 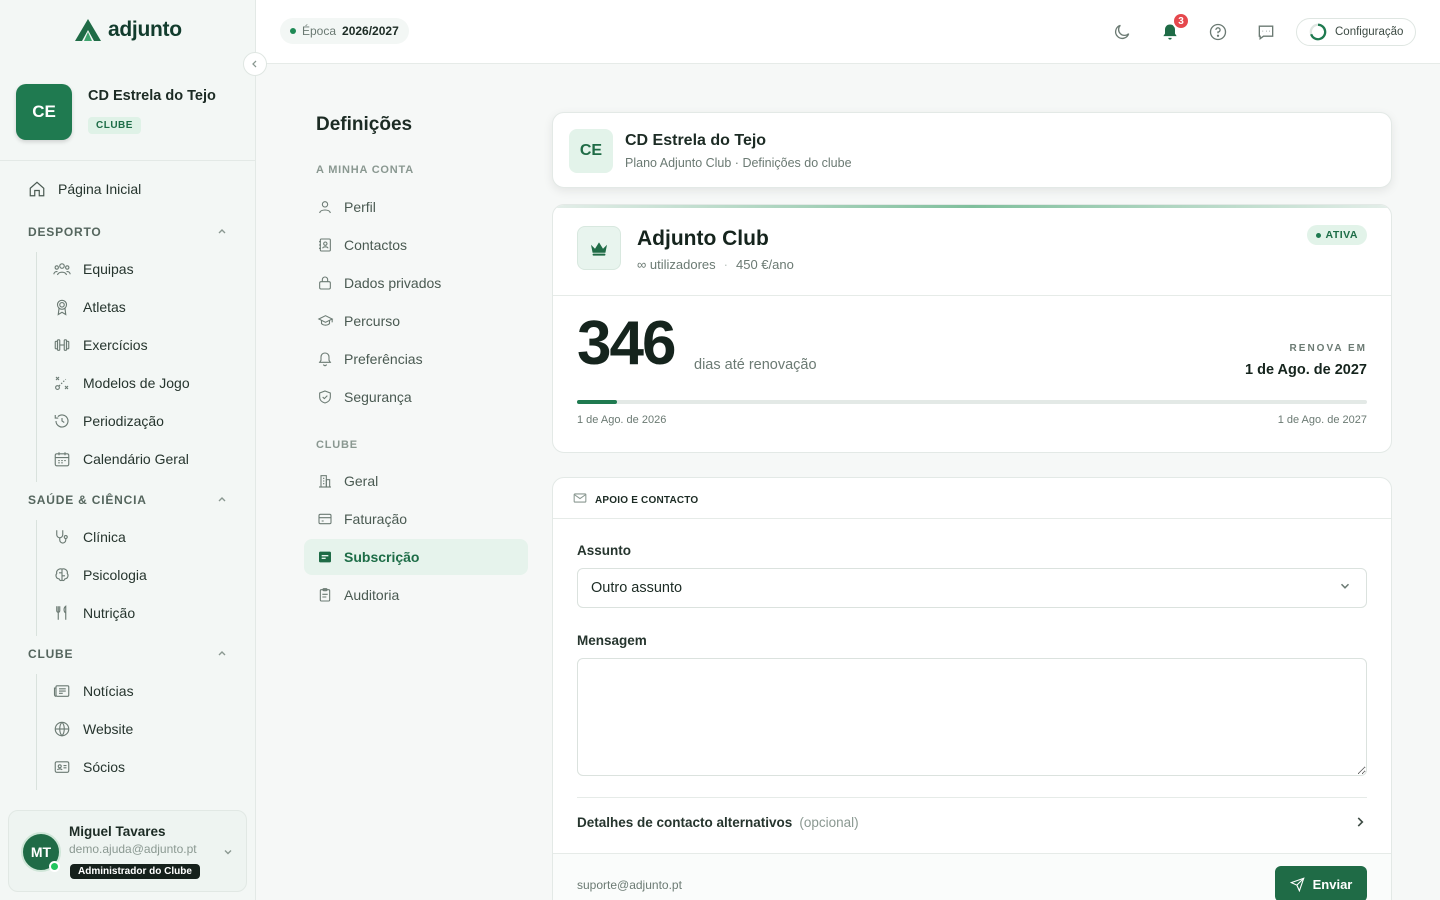 I want to click on brand-logo: adjunto, so click(x=128, y=30).